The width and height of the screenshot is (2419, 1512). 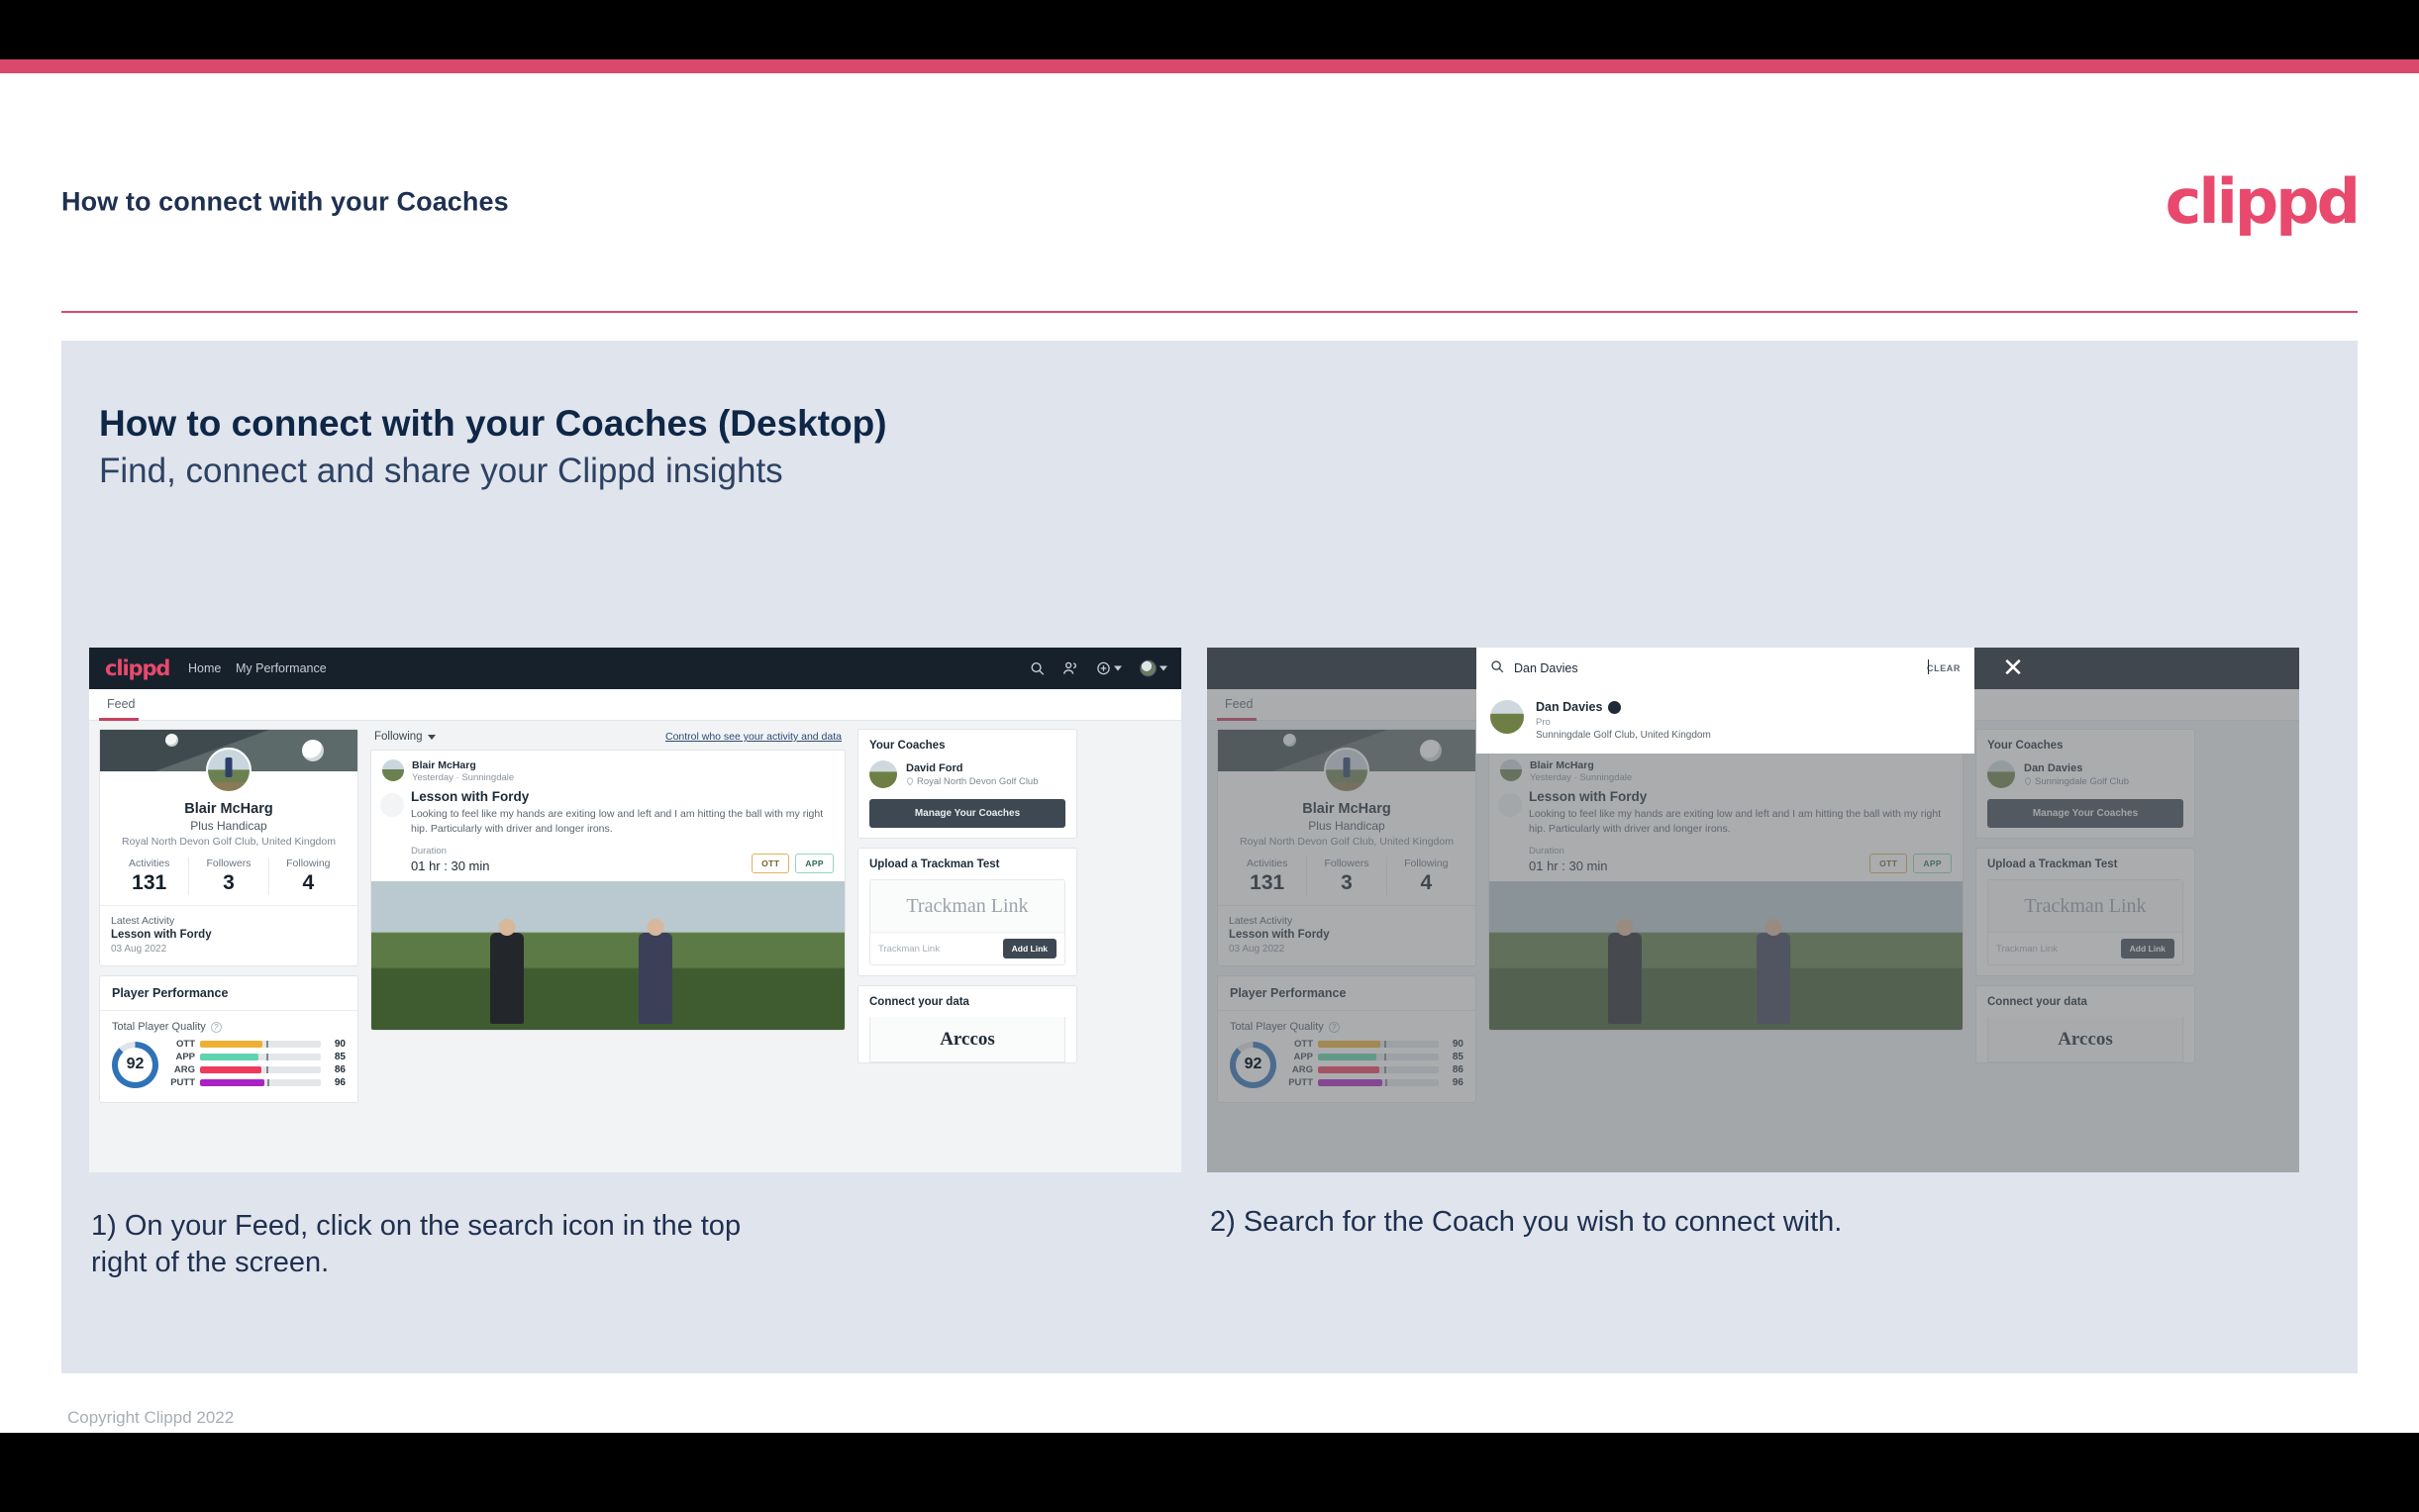 I want to click on accent-bar, so click(x=1209, y=66).